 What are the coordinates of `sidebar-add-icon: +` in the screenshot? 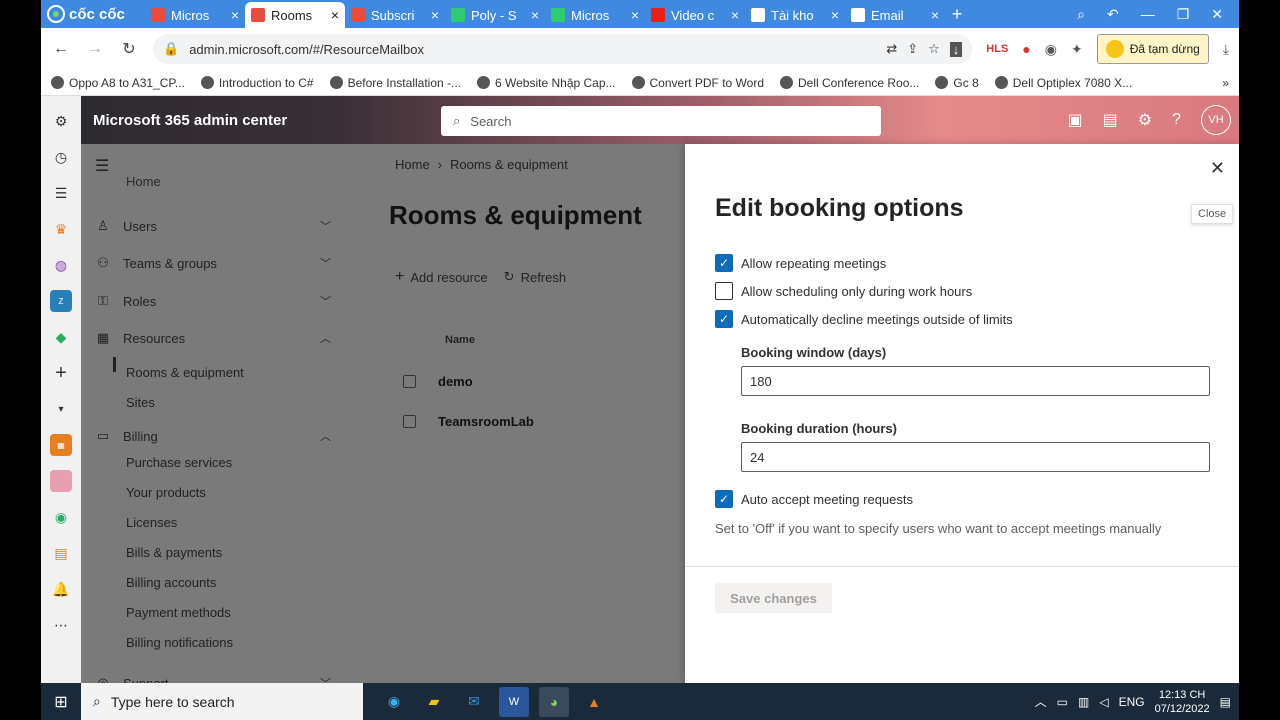 It's located at (61, 373).